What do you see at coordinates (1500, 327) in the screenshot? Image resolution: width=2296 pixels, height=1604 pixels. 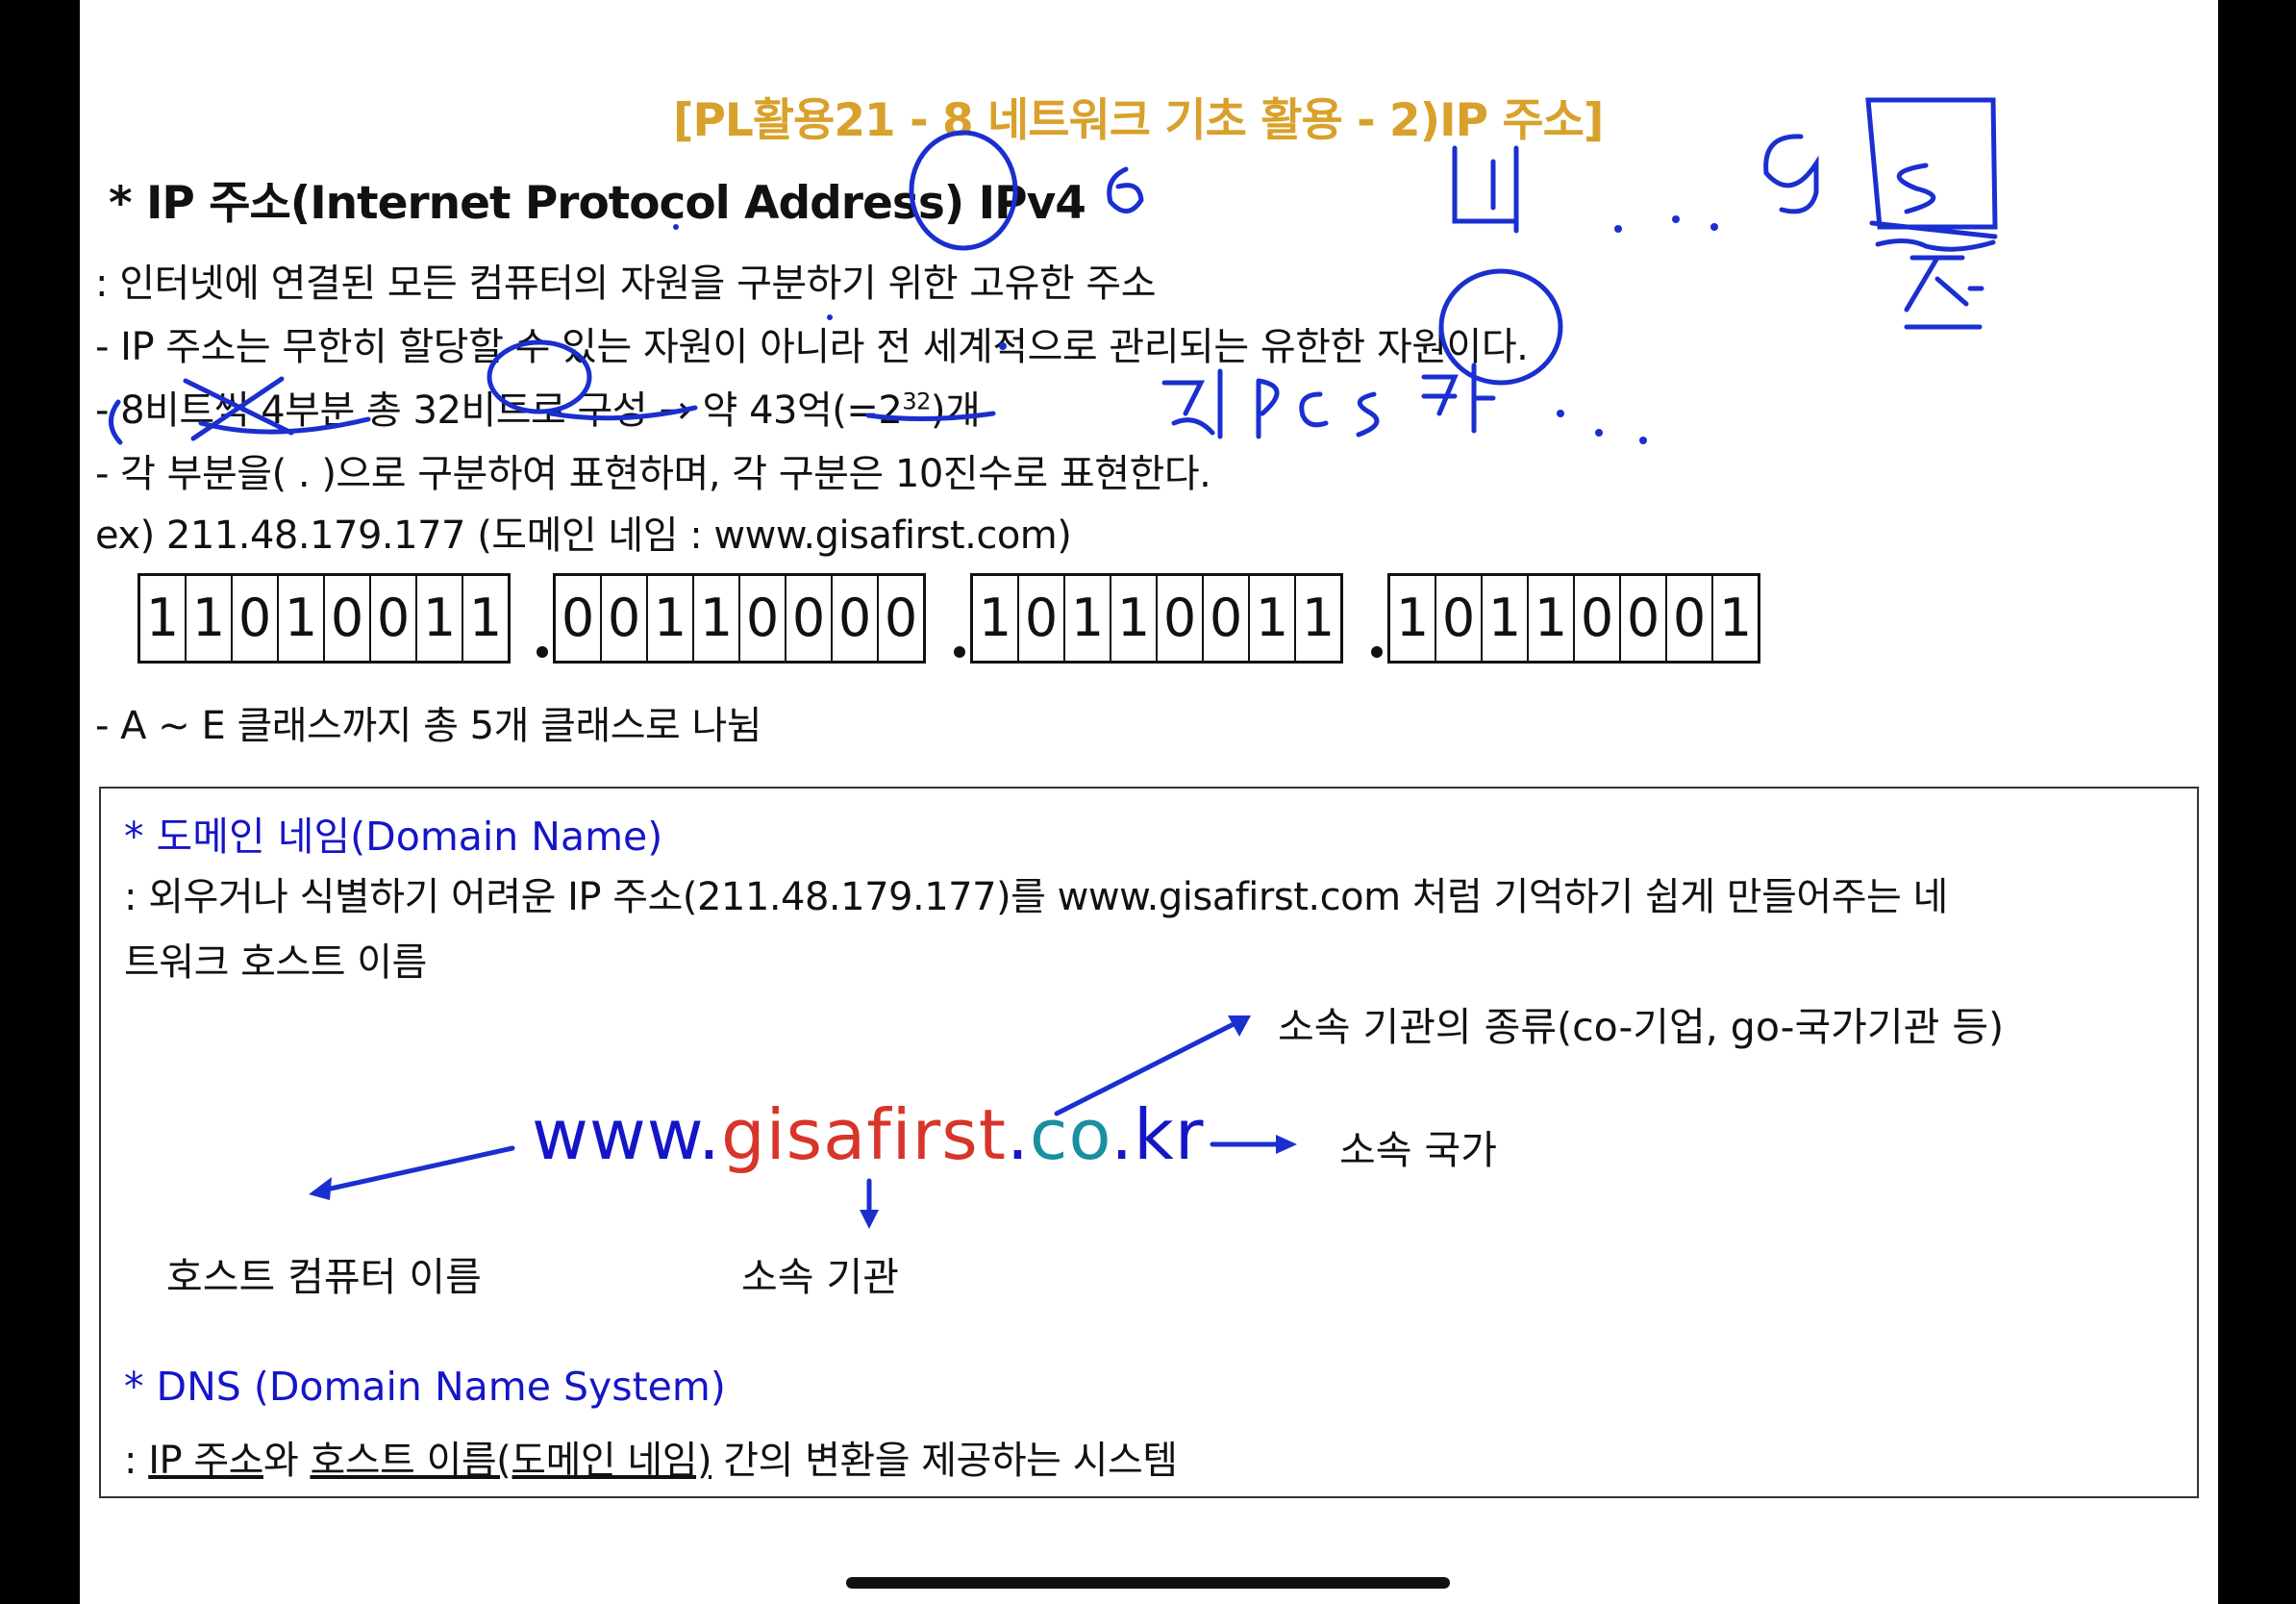 I see `circle-finite` at bounding box center [1500, 327].